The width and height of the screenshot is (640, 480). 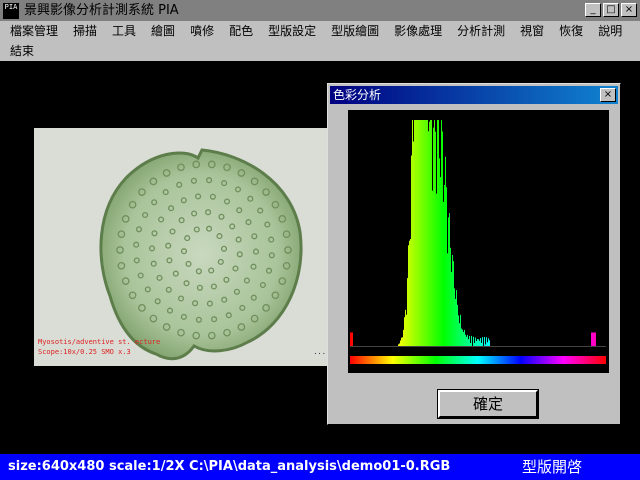 I want to click on window-title-bar: PIA 景興影像分析計測系統 PIA _ □ ×, so click(x=320, y=10).